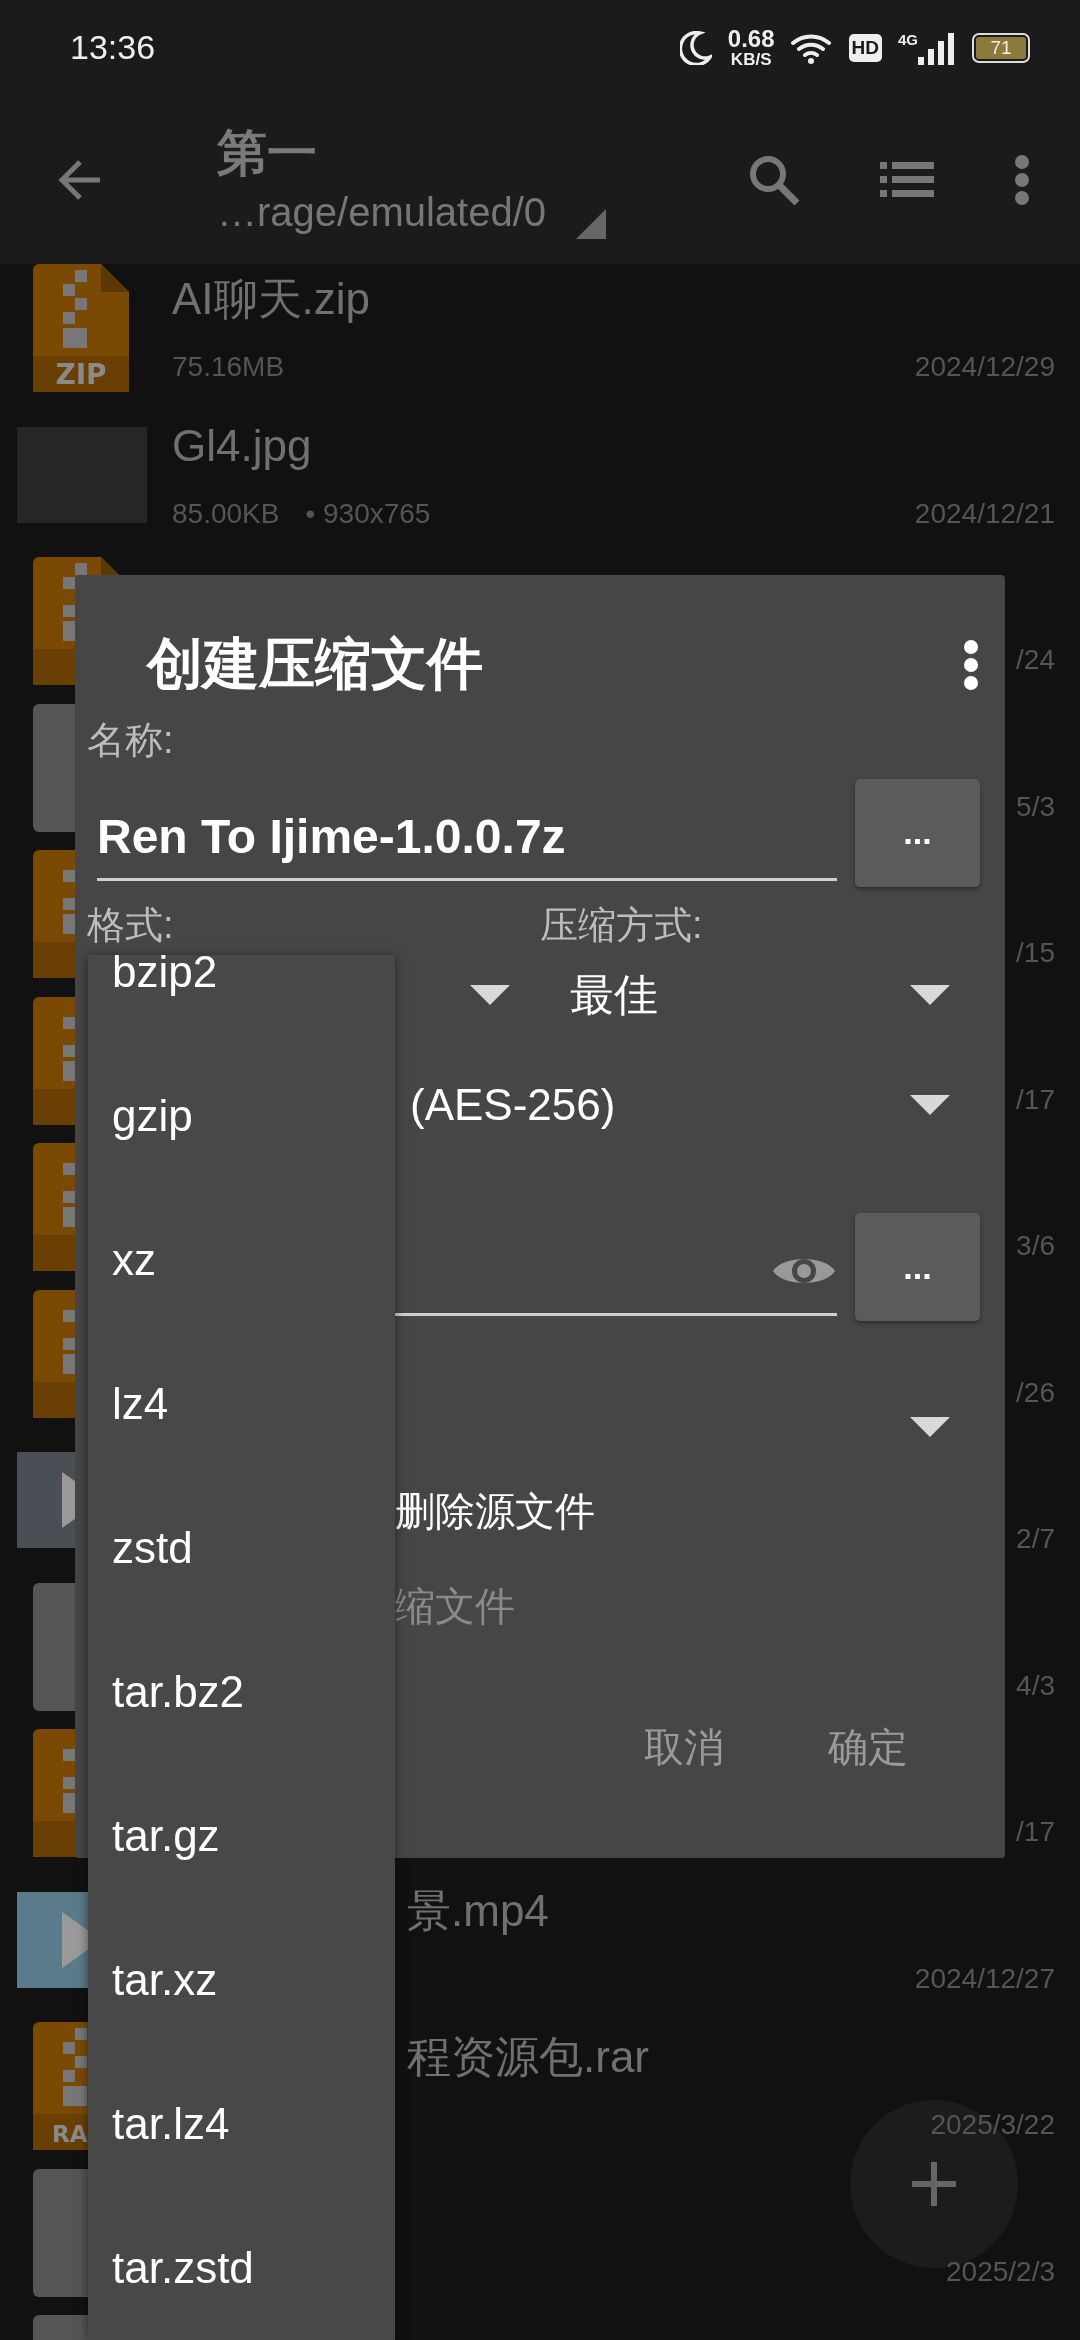  I want to click on archive-file-icon: ZIP, so click(81, 328).